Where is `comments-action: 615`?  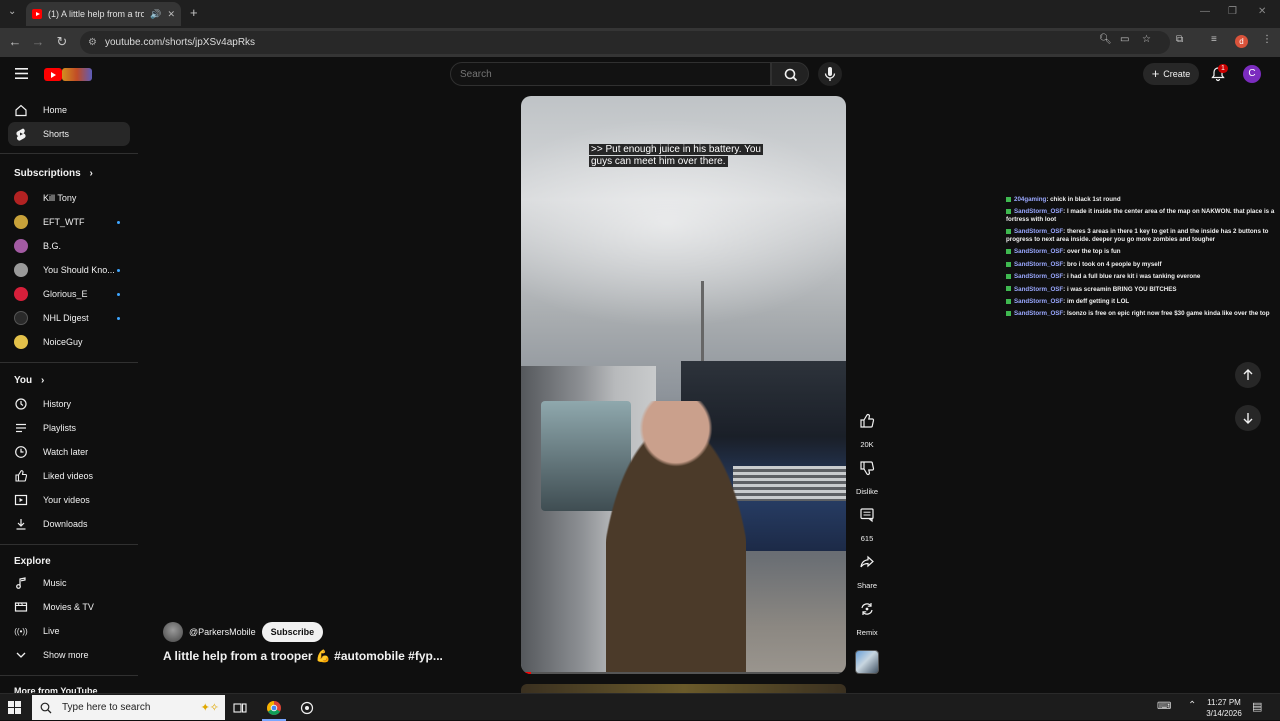
comments-action: 615 is located at coordinates (867, 521).